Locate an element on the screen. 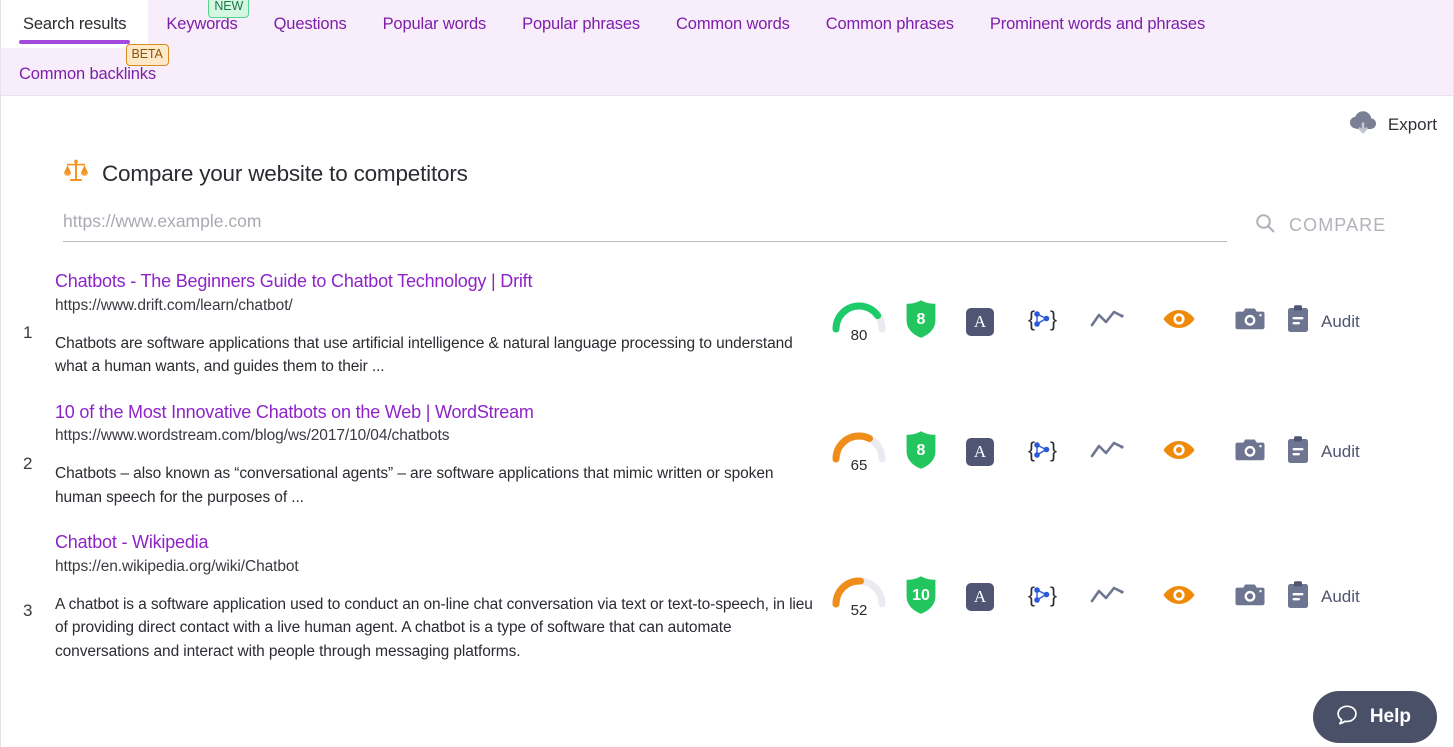 The image size is (1454, 747). metric-gauge: 52 is located at coordinates (859, 597).